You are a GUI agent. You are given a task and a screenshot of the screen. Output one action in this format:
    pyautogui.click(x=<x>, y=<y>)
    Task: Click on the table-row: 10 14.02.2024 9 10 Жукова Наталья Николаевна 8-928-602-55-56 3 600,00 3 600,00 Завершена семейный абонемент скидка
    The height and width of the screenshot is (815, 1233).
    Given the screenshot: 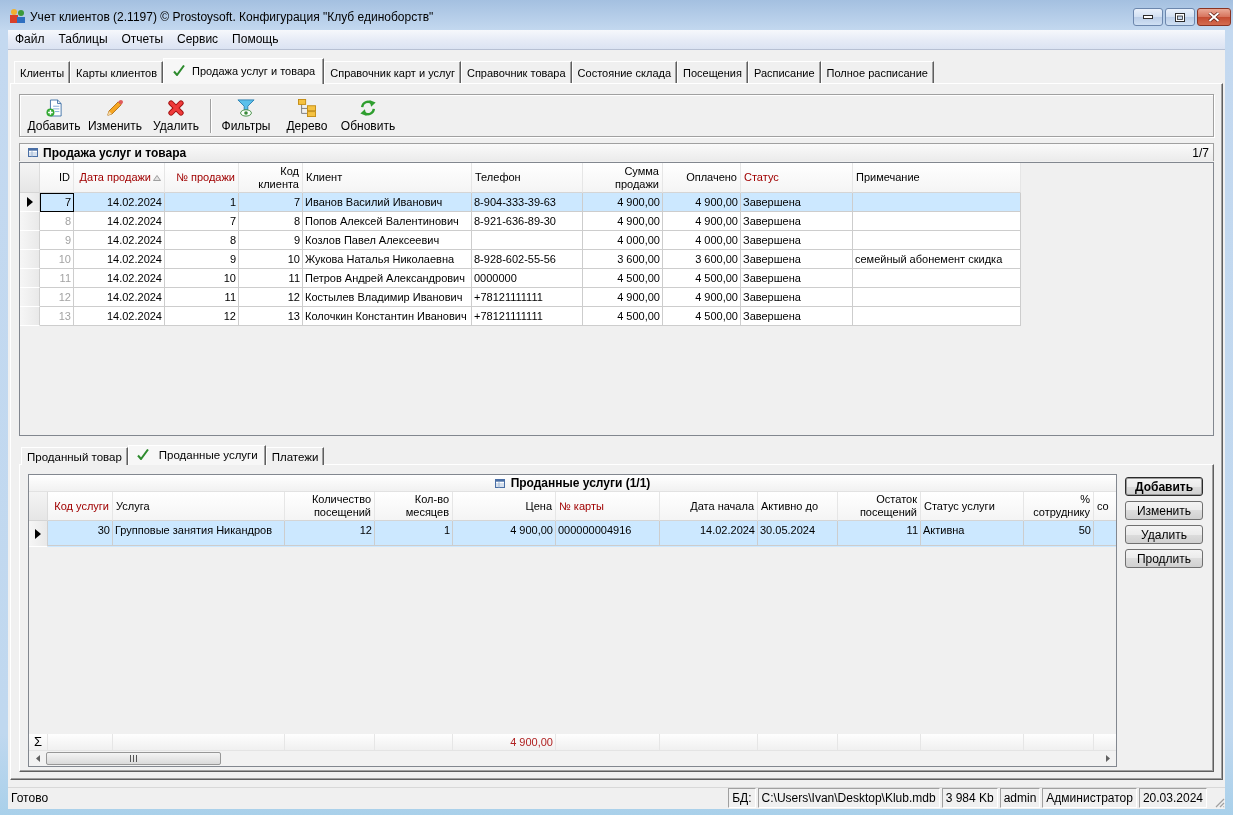 What is the action you would take?
    pyautogui.click(x=520, y=259)
    